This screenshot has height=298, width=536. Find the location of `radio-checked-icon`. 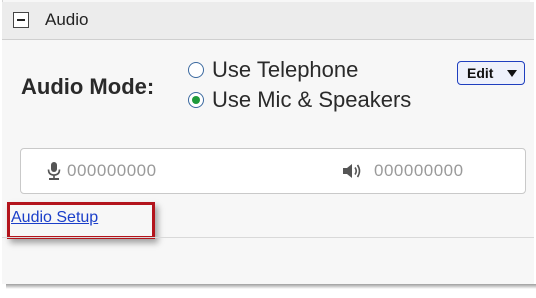

radio-checked-icon is located at coordinates (196, 100).